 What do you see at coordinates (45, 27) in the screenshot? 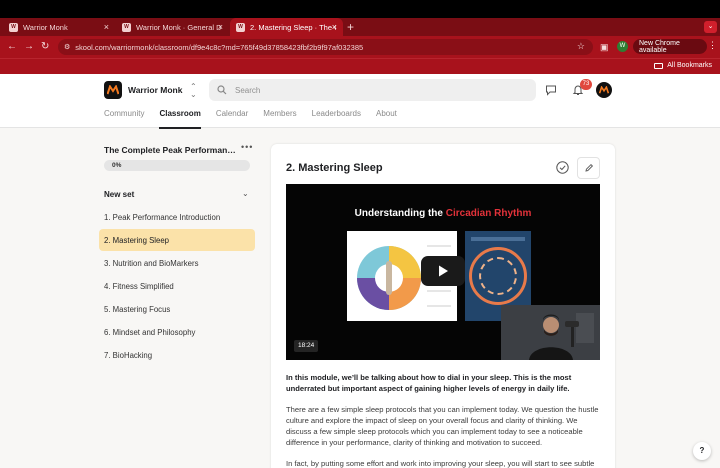
I see `tab-title: Warrior Monk` at bounding box center [45, 27].